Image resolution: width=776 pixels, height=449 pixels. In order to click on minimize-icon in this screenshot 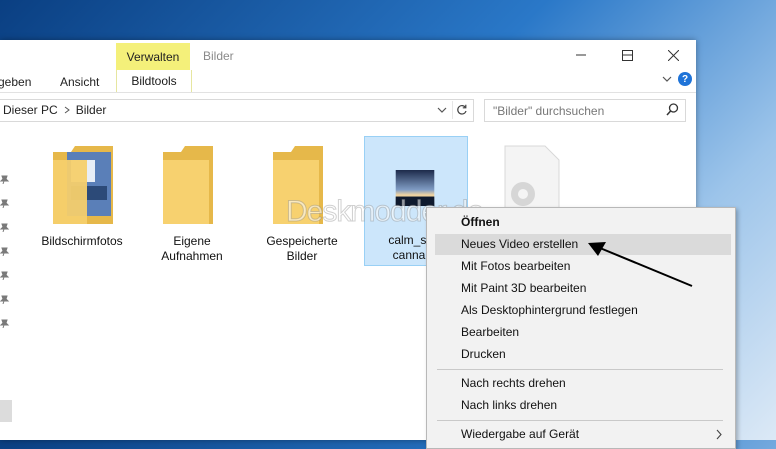, I will do `click(581, 55)`.